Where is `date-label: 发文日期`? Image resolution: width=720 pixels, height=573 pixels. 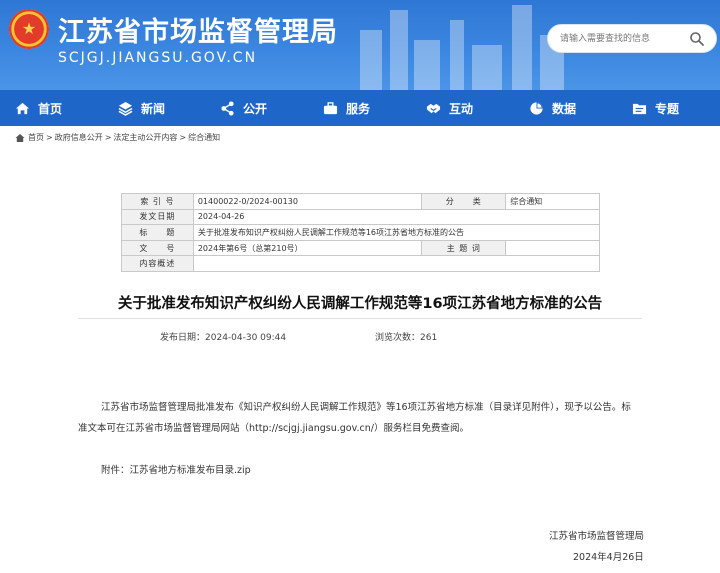
date-label: 发文日期 is located at coordinates (157, 217).